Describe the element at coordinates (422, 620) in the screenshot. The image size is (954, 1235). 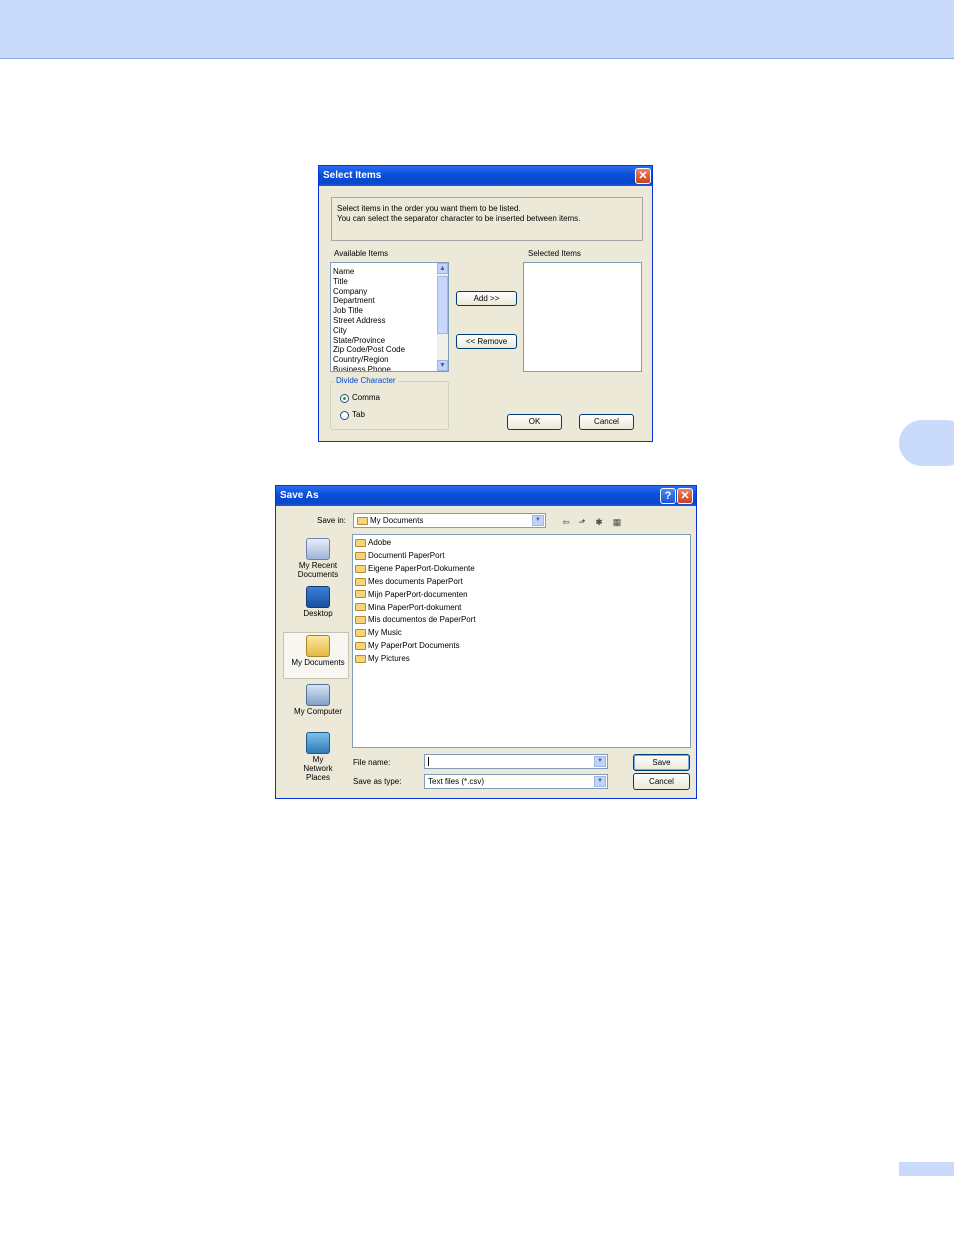
I see `file-name-text: Mis documentos de PaperPort` at that location.